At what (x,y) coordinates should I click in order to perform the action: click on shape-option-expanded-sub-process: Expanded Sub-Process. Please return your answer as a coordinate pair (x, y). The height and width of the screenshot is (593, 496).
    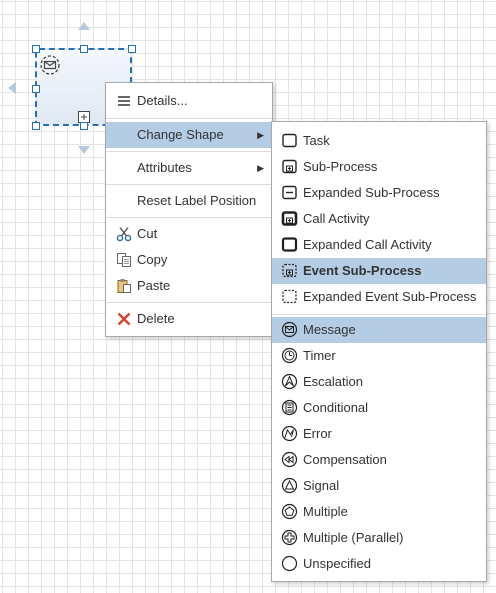
    Looking at the image, I should click on (379, 193).